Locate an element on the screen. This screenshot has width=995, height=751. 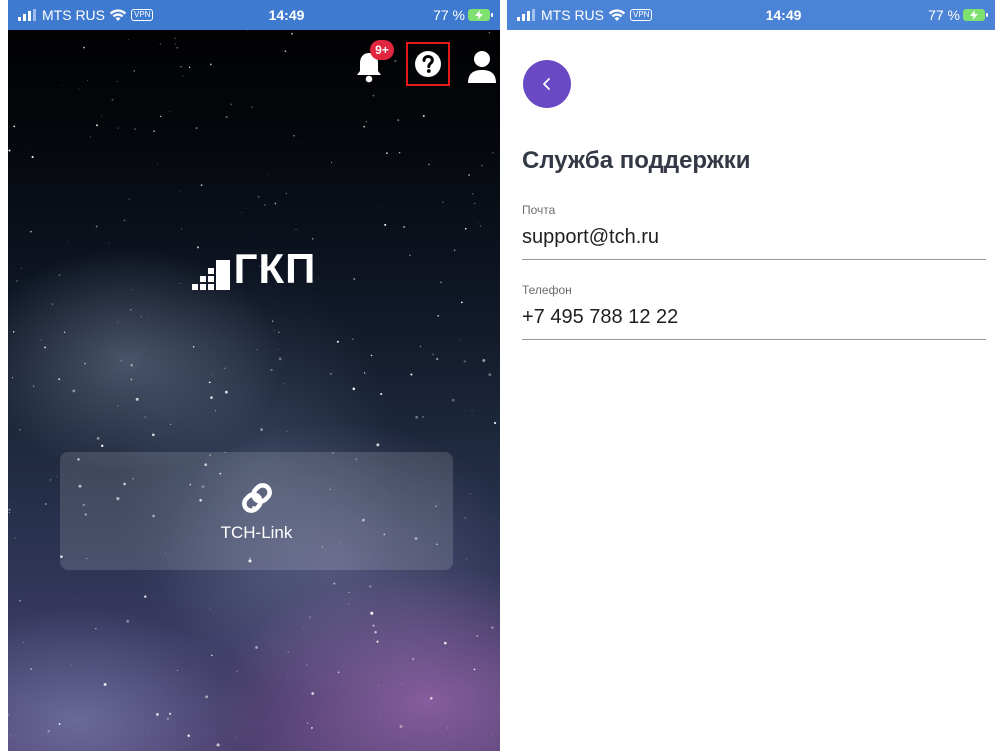
top-toolbar: 9+ is located at coordinates (420, 65).